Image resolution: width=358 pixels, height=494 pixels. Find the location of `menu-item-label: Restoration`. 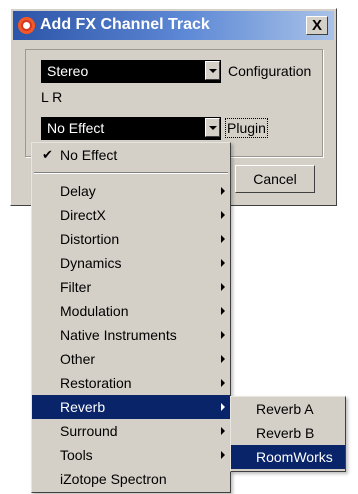

menu-item-label: Restoration is located at coordinates (96, 383).